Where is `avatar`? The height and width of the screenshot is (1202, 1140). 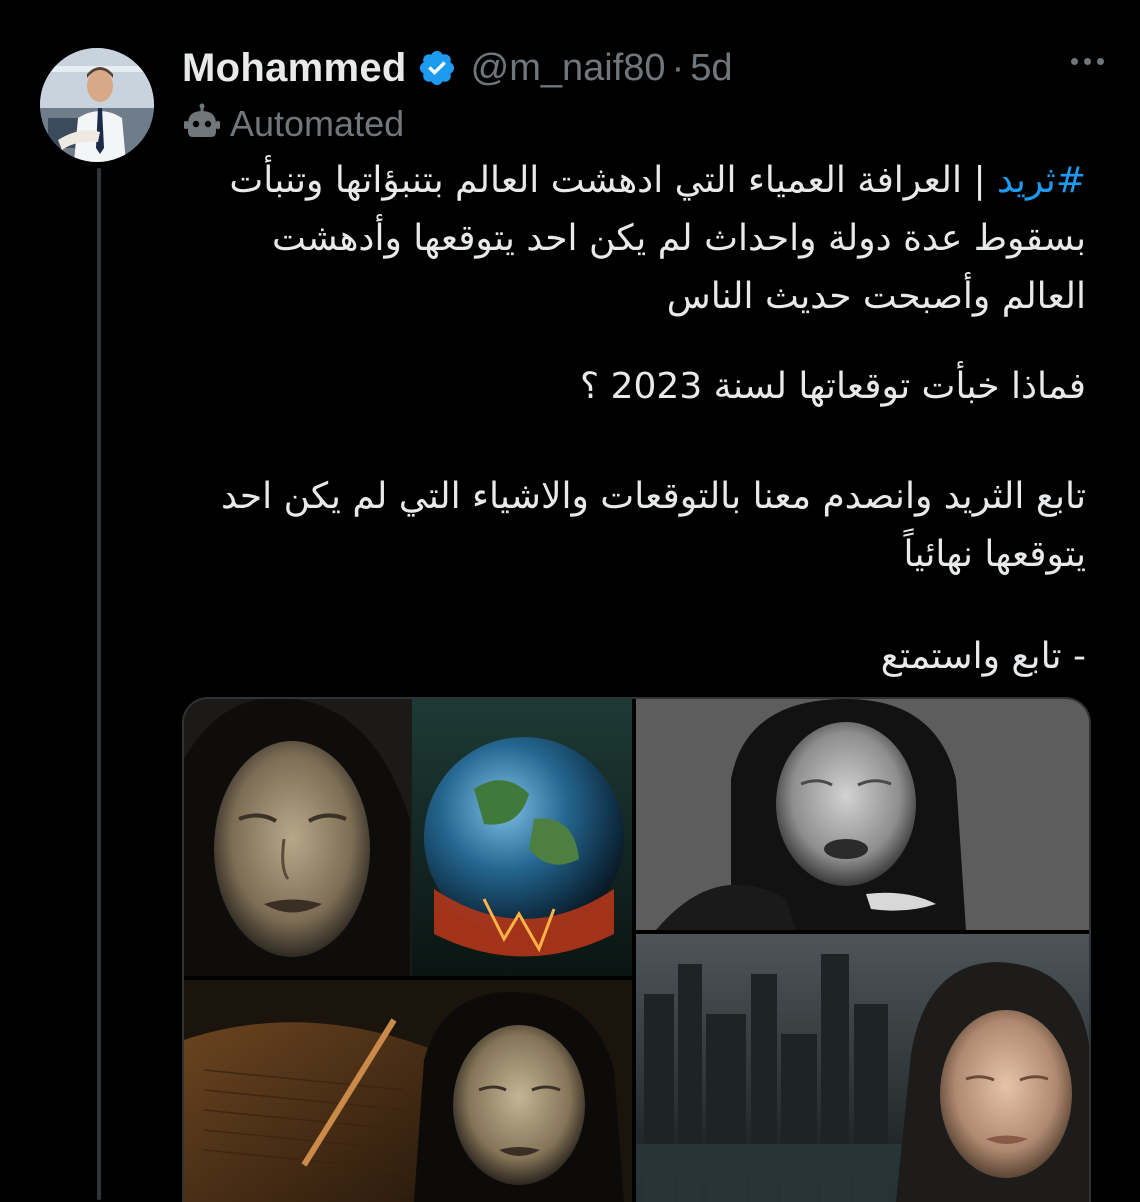
avatar is located at coordinates (97, 105).